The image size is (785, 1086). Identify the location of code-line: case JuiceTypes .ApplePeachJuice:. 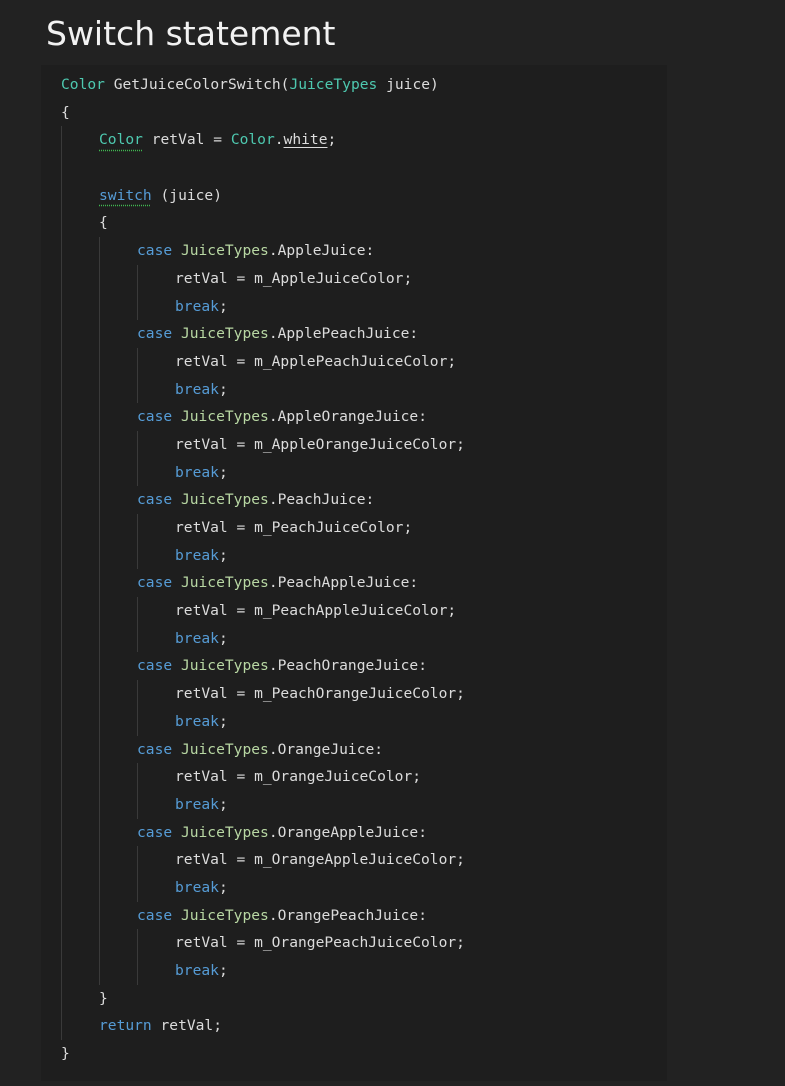
(263, 334).